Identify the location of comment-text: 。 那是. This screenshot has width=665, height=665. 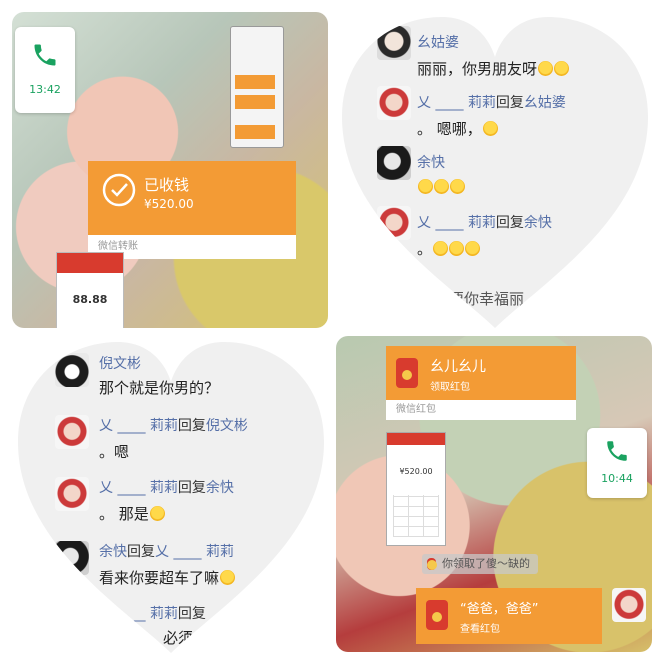
(132, 513).